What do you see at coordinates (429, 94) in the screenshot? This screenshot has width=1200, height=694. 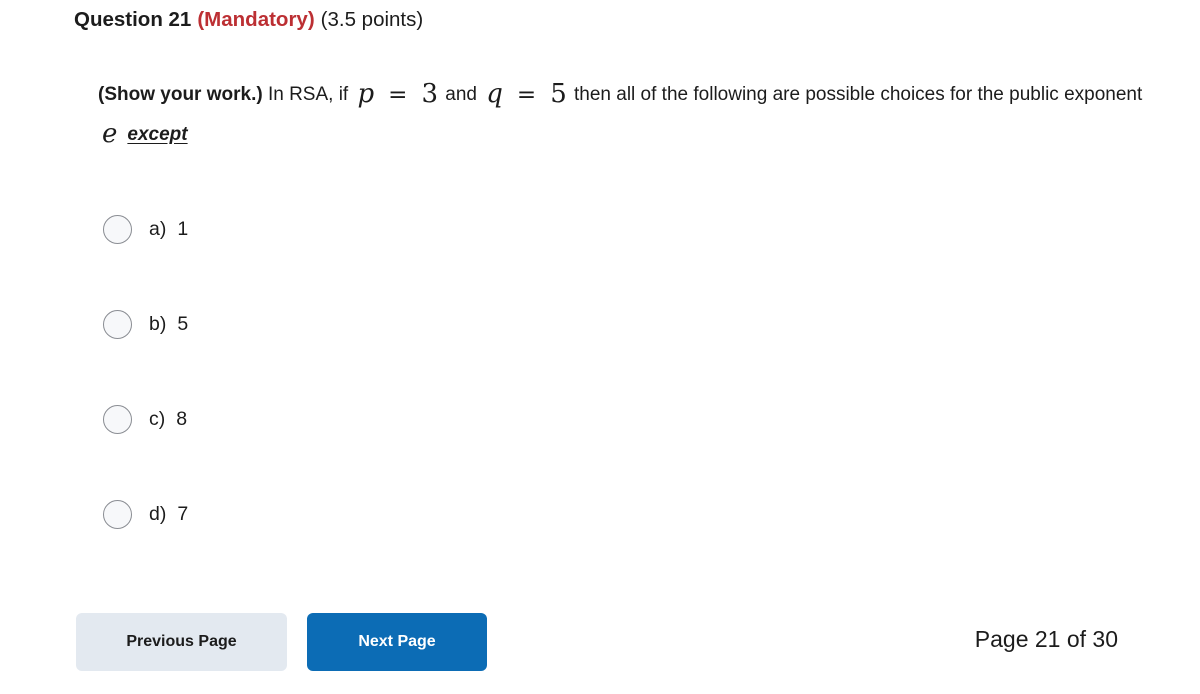 I see `math-value-p: 3` at bounding box center [429, 94].